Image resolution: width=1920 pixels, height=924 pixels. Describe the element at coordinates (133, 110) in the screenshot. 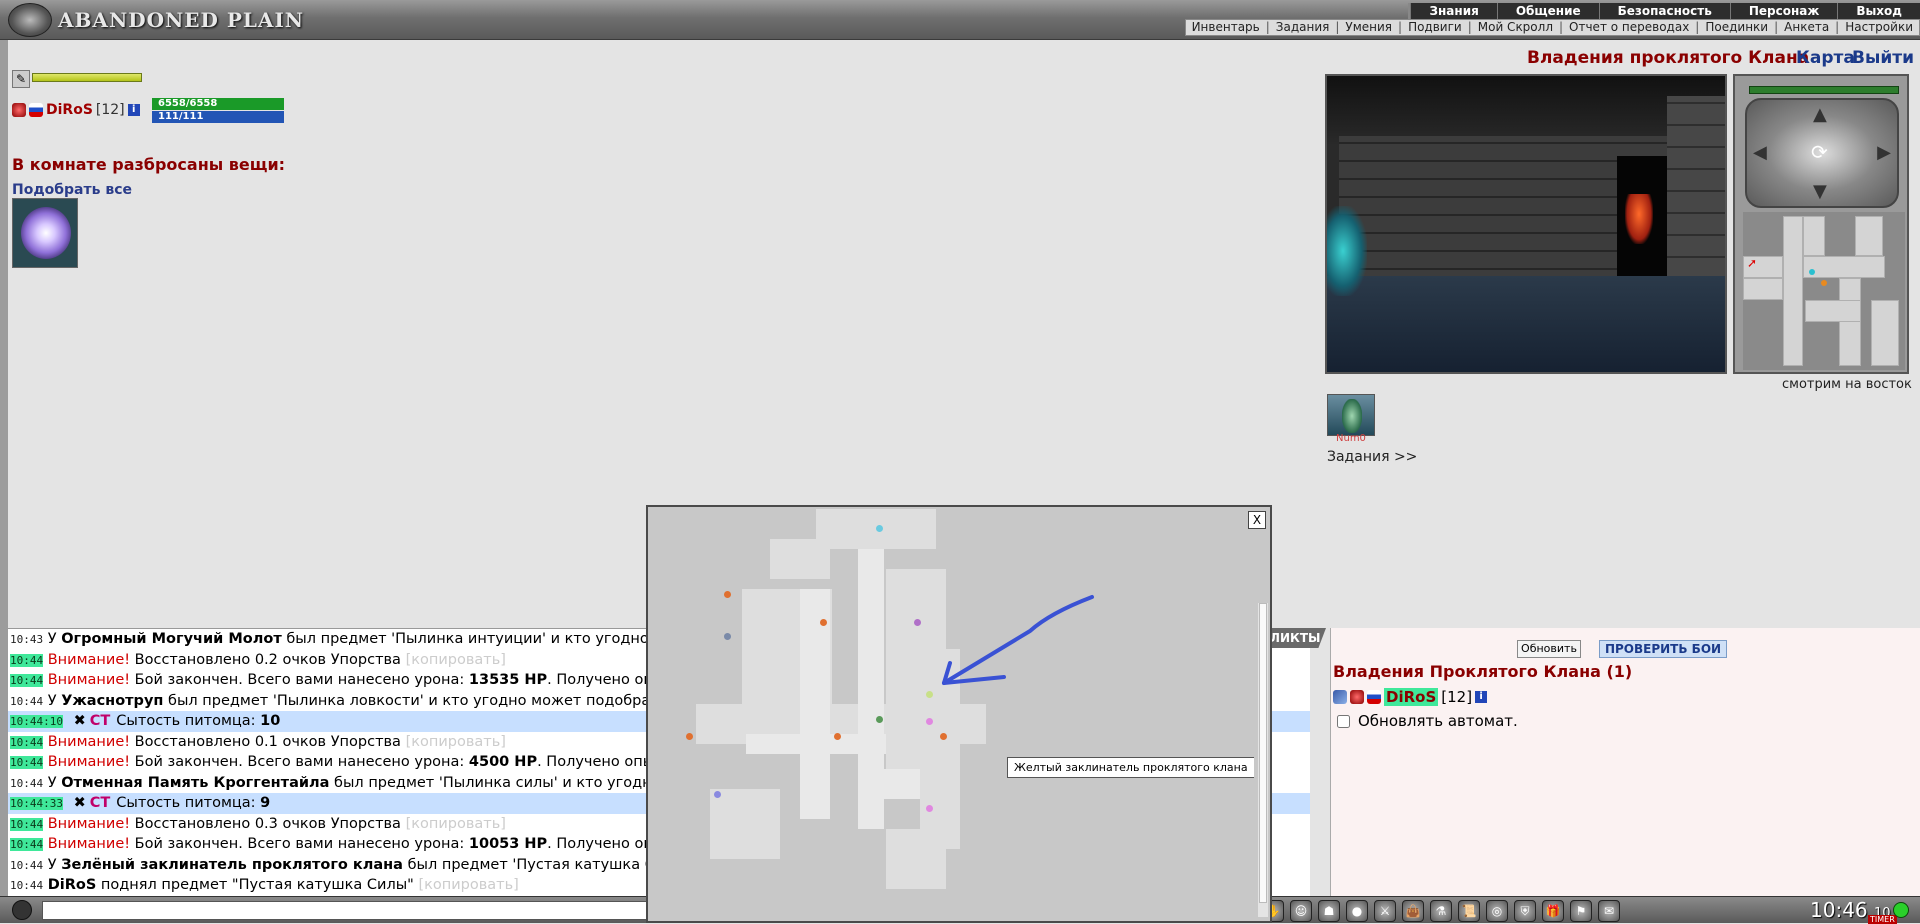

I see `player-info-icon: i` at that location.